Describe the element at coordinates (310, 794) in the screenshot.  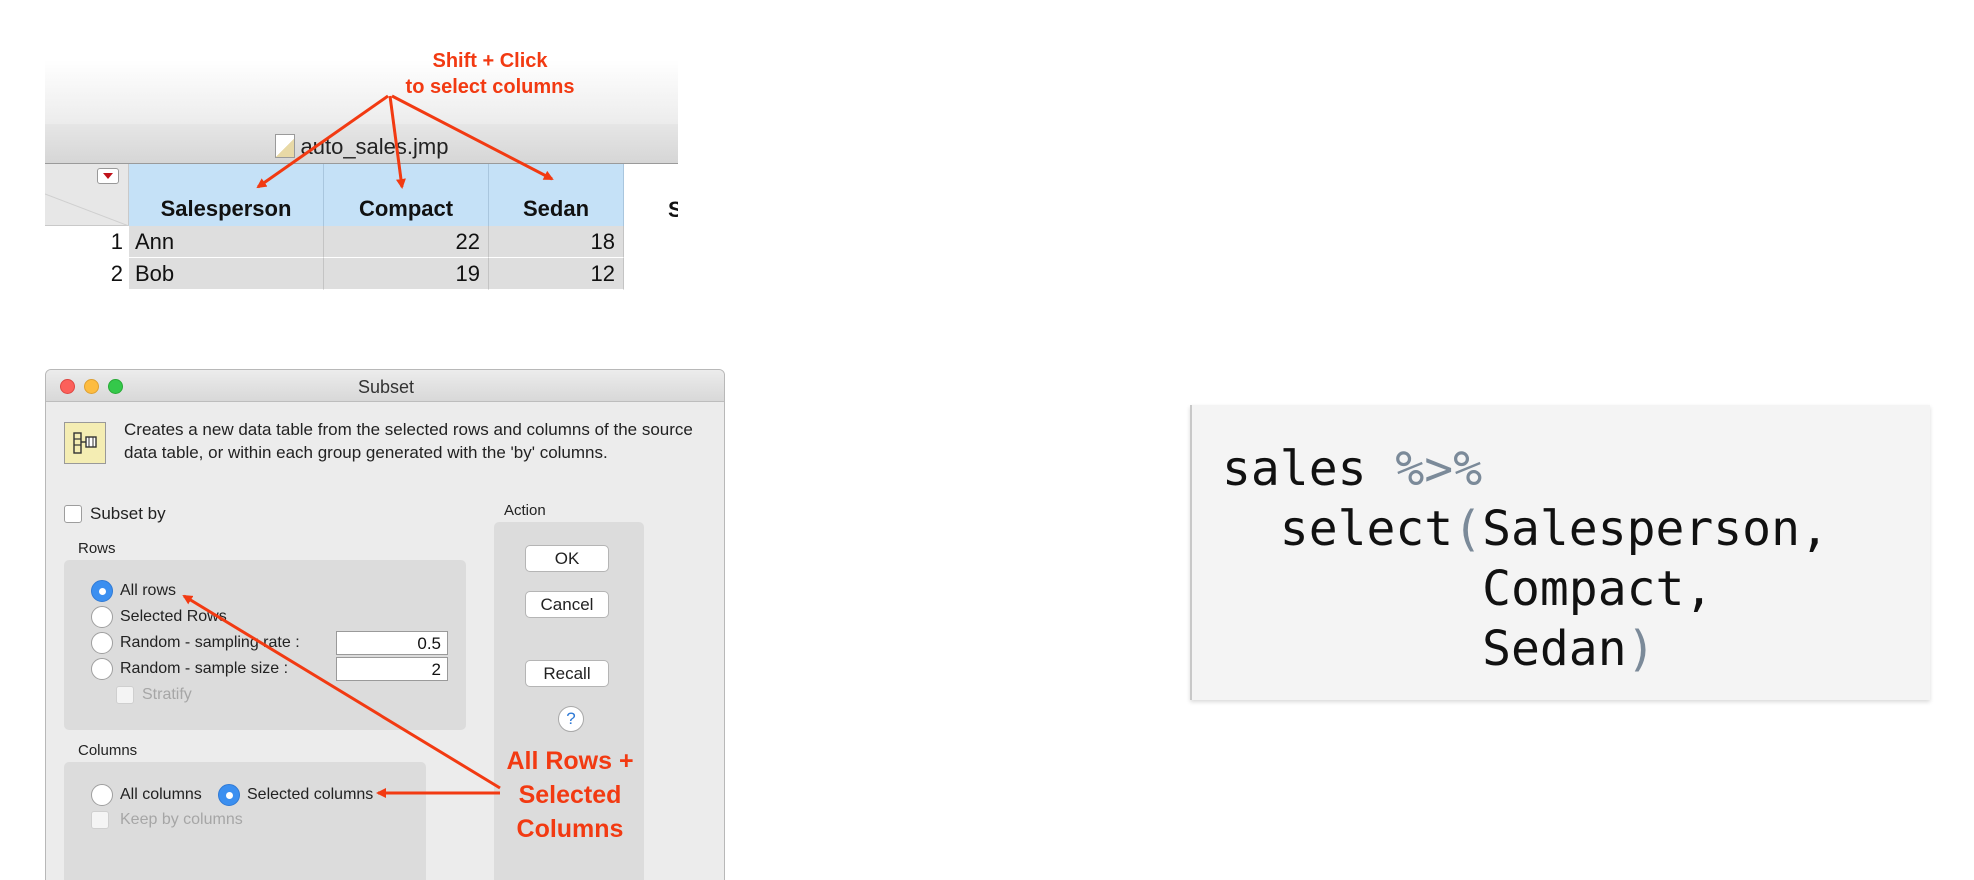
I see `selected-columns-label: Selected columns` at that location.